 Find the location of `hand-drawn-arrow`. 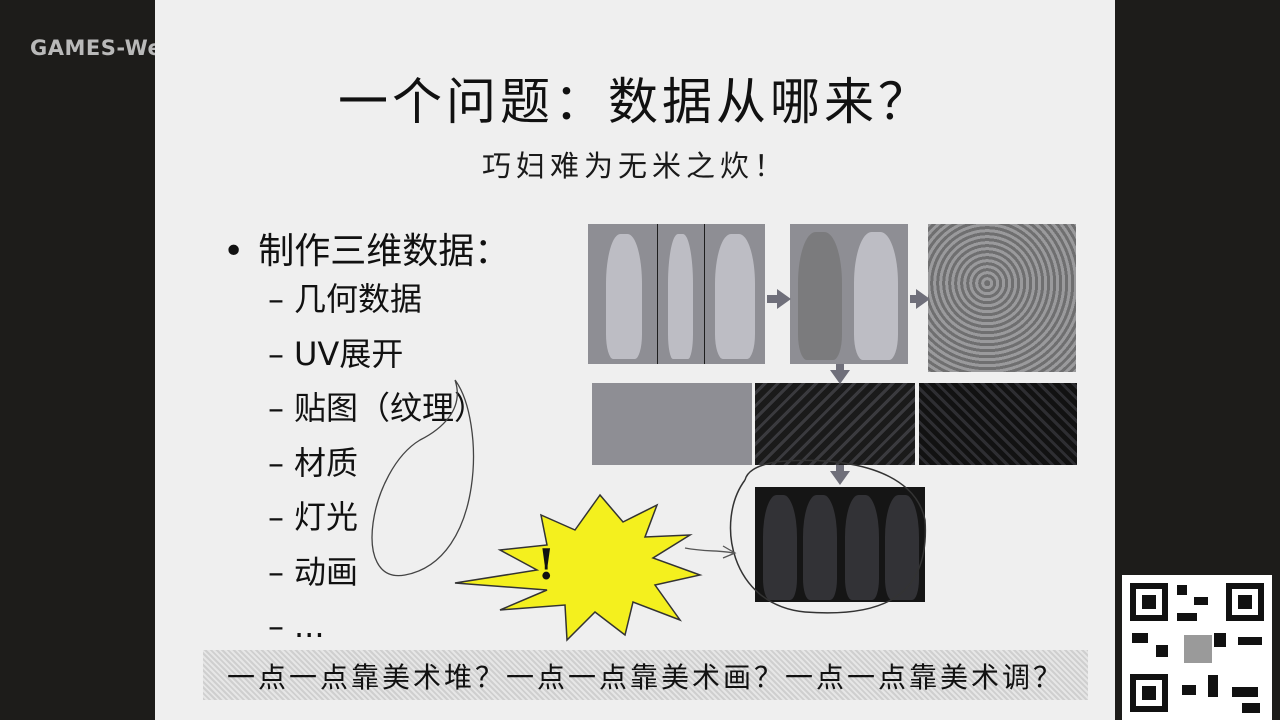

hand-drawn-arrow is located at coordinates (710, 552).